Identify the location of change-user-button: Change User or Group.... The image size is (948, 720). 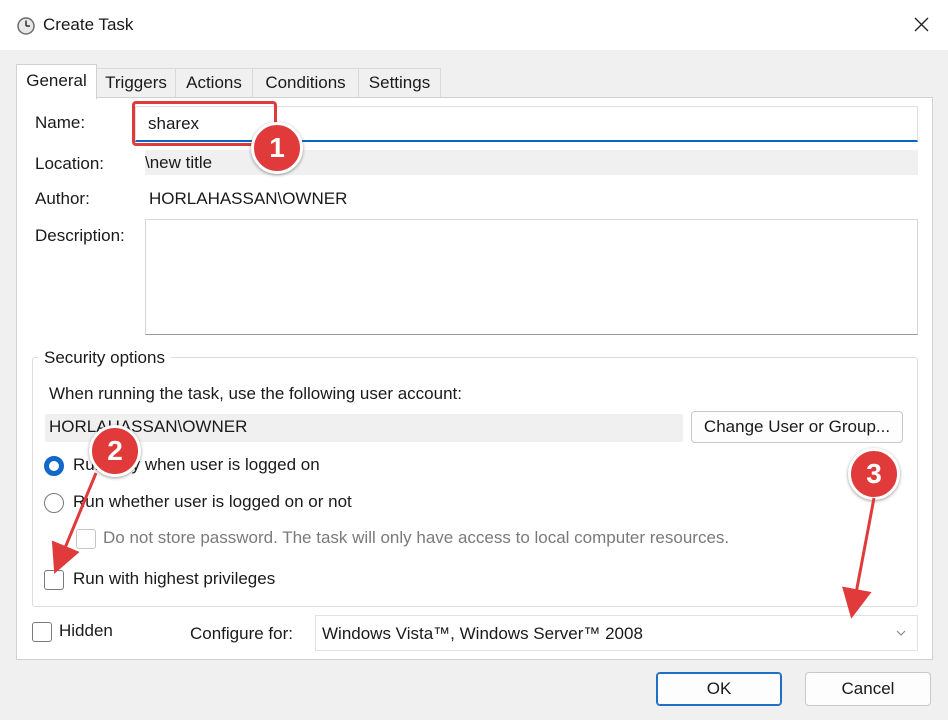
(797, 427).